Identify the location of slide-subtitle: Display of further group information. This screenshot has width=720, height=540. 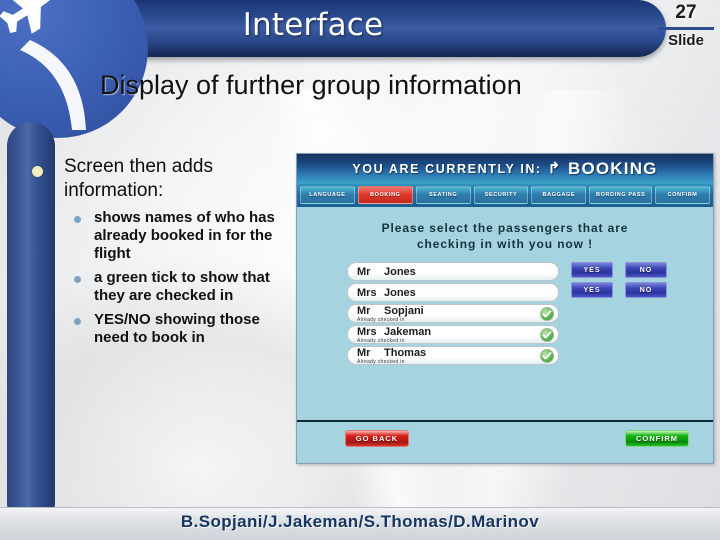
(311, 85).